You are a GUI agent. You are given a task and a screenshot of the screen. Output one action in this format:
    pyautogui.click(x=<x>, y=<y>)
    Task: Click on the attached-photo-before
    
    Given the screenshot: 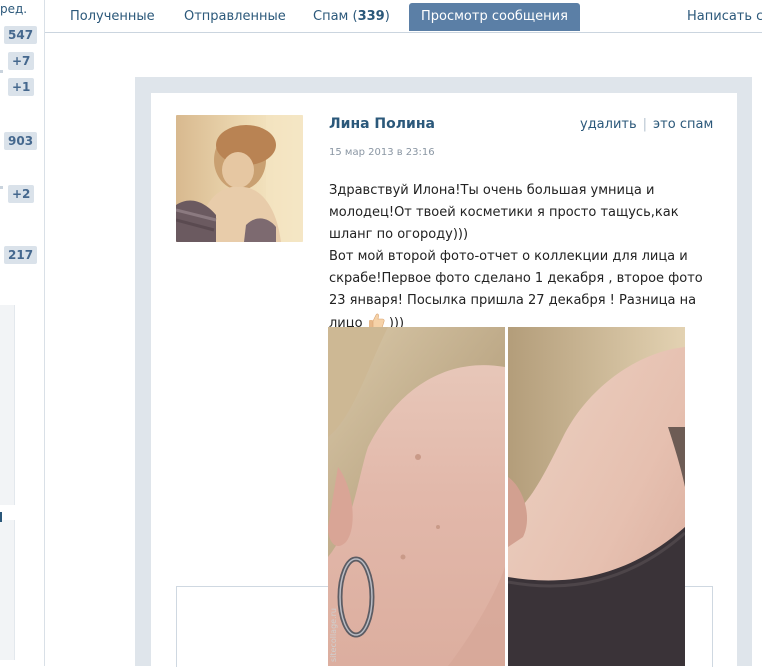 What is the action you would take?
    pyautogui.click(x=416, y=496)
    